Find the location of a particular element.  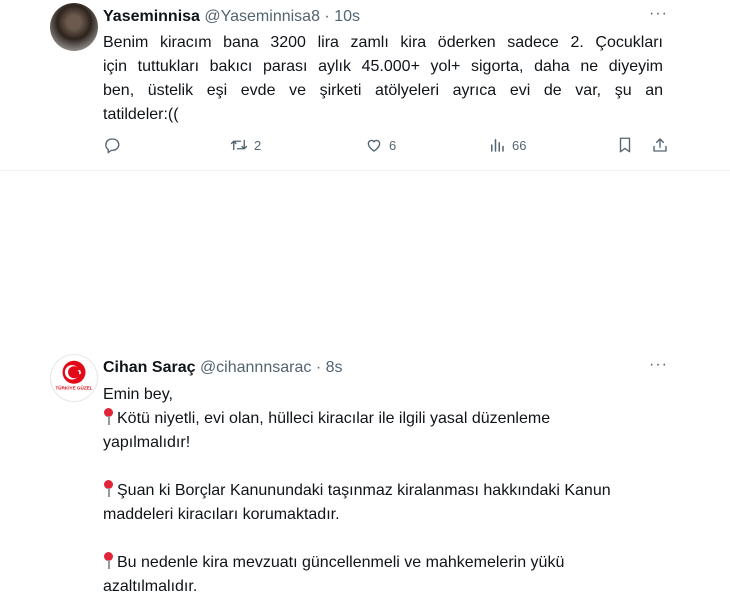

bar-chart-icon is located at coordinates (497, 145).